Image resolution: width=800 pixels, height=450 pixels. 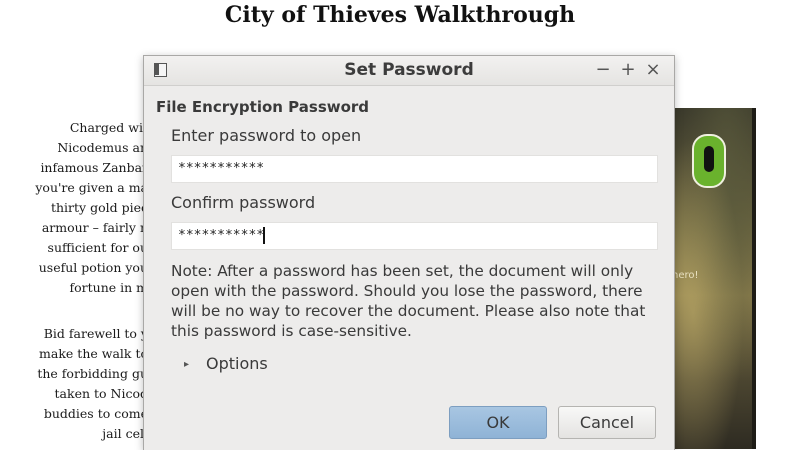 I want to click on section-title: File Encryption Password, so click(x=263, y=107).